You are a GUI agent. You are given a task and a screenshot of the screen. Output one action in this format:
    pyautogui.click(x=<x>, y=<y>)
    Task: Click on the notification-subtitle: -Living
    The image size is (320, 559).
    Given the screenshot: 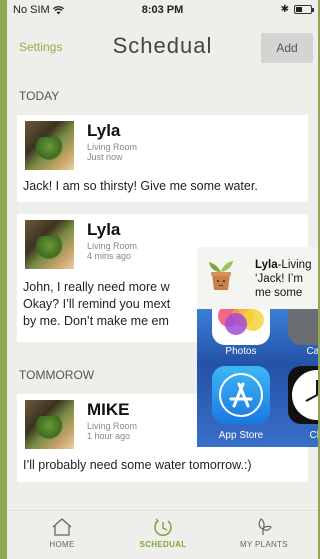 What is the action you would take?
    pyautogui.click(x=294, y=265)
    